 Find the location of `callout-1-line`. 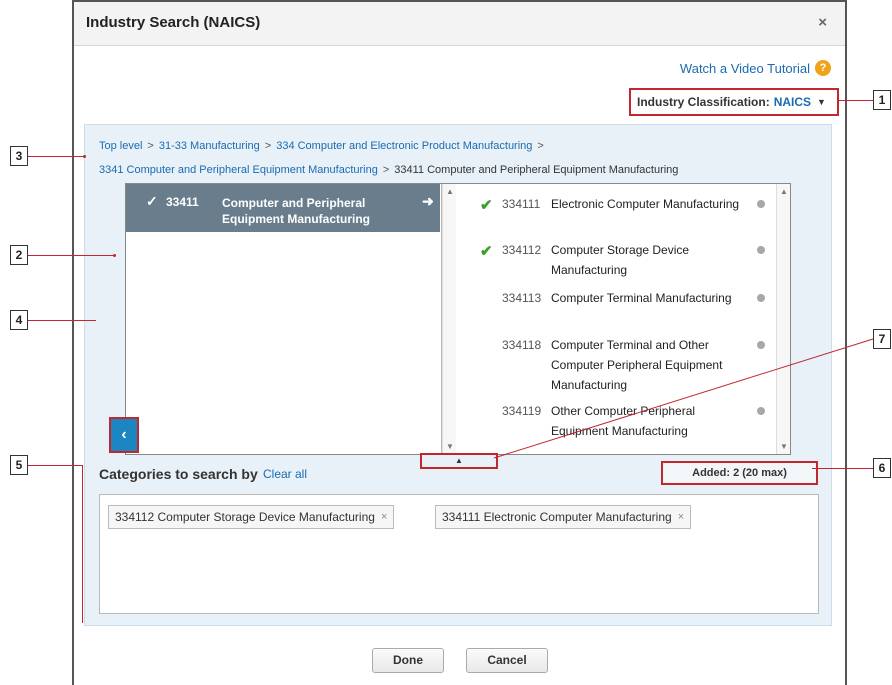

callout-1-line is located at coordinates (855, 100).